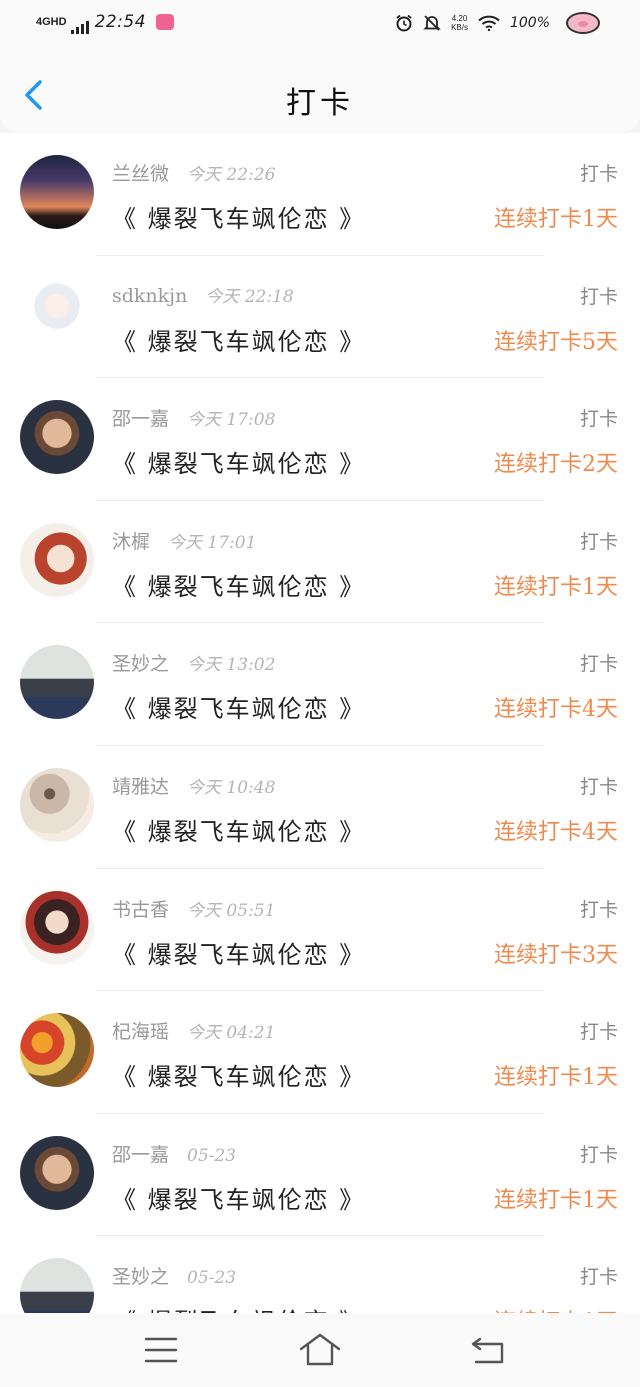  I want to click on user-meta: 兰丝微 今天 22:26, so click(193, 172).